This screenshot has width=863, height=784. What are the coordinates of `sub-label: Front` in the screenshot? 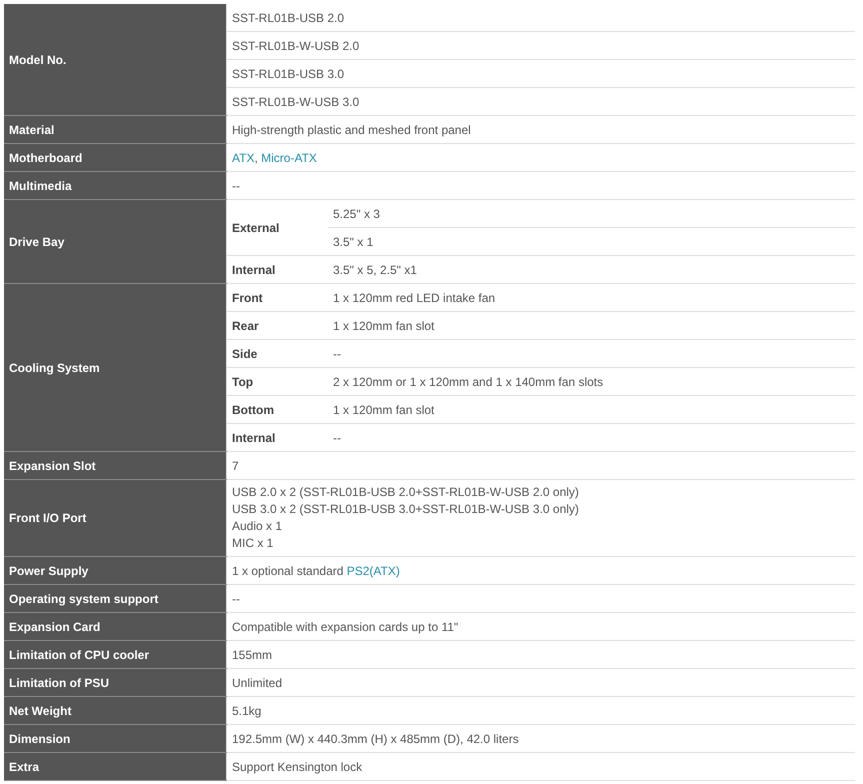 It's located at (247, 297).